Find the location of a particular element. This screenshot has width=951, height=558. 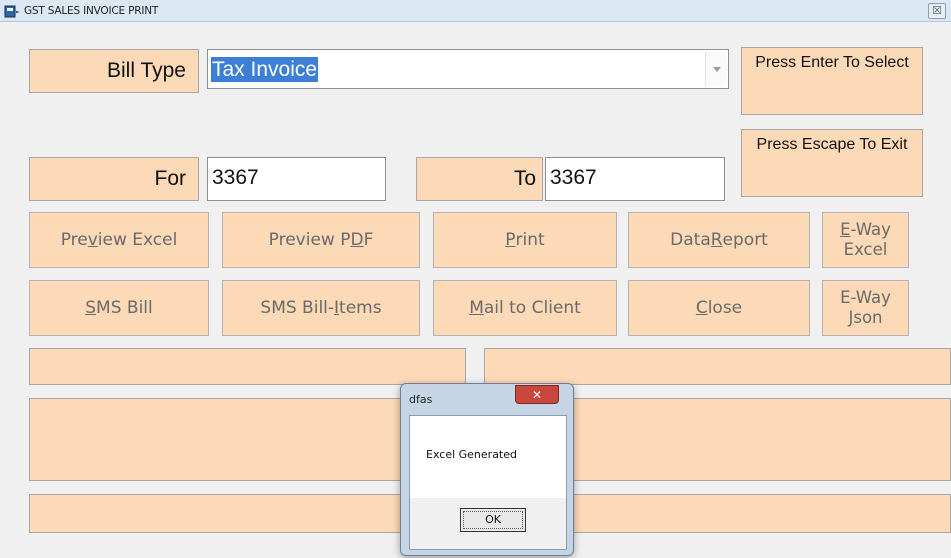

for-input: 3367 is located at coordinates (296, 179).